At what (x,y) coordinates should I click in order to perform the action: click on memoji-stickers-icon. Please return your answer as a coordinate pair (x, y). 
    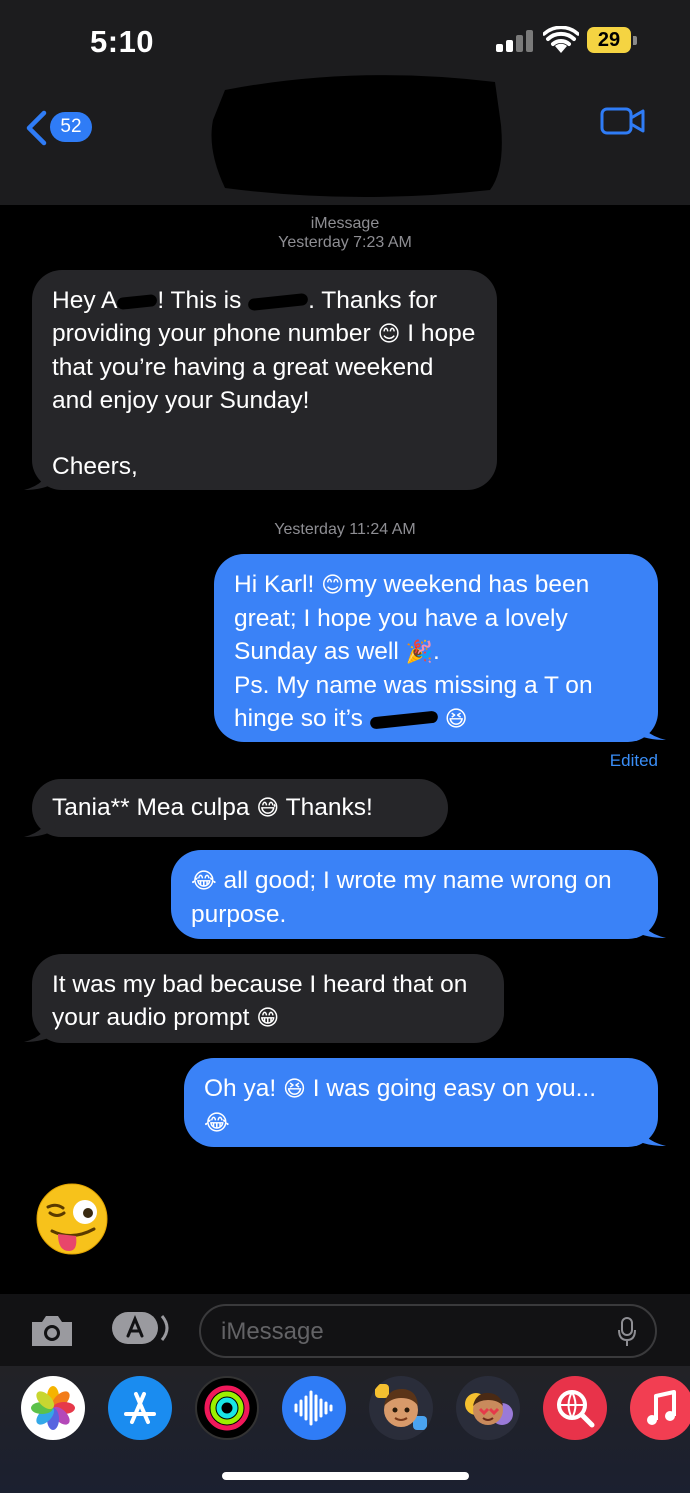
    Looking at the image, I should click on (488, 1408).